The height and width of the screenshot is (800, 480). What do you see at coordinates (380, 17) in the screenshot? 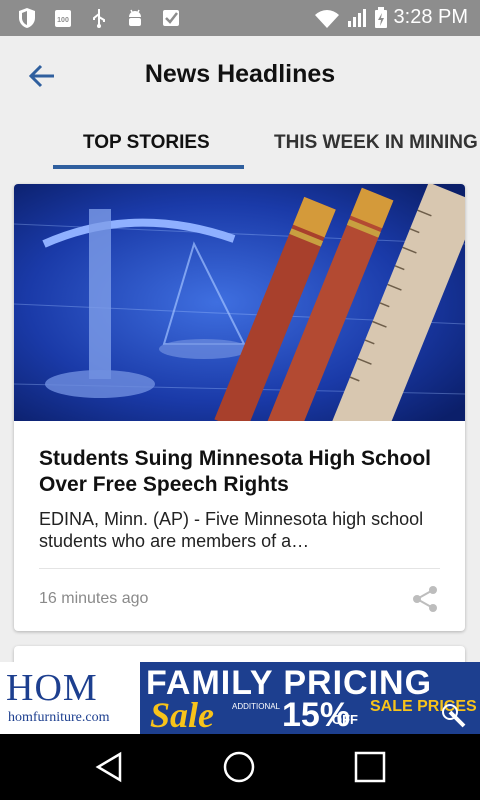
I see `battery-icon` at bounding box center [380, 17].